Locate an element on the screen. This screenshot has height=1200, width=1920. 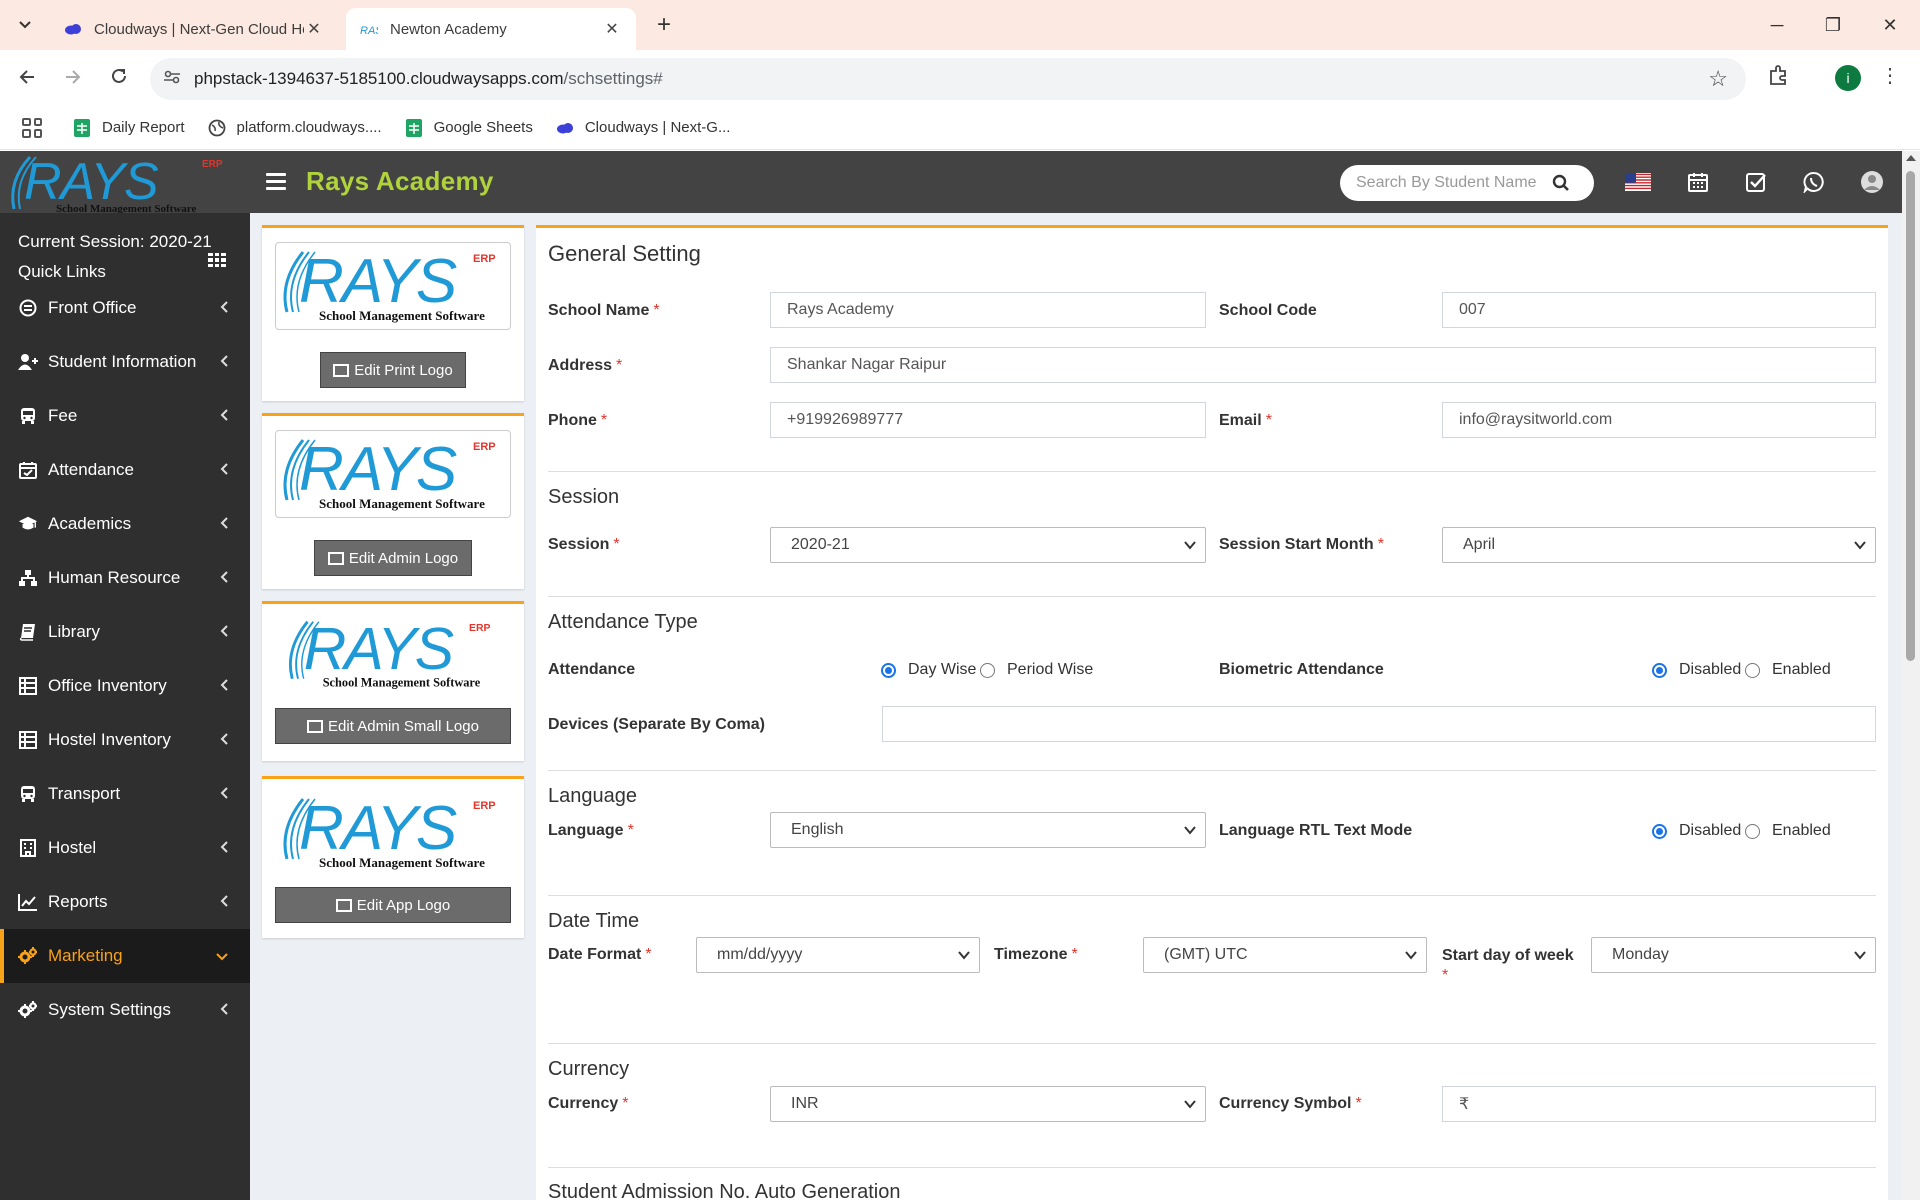
us-flag-icon is located at coordinates (1638, 182).